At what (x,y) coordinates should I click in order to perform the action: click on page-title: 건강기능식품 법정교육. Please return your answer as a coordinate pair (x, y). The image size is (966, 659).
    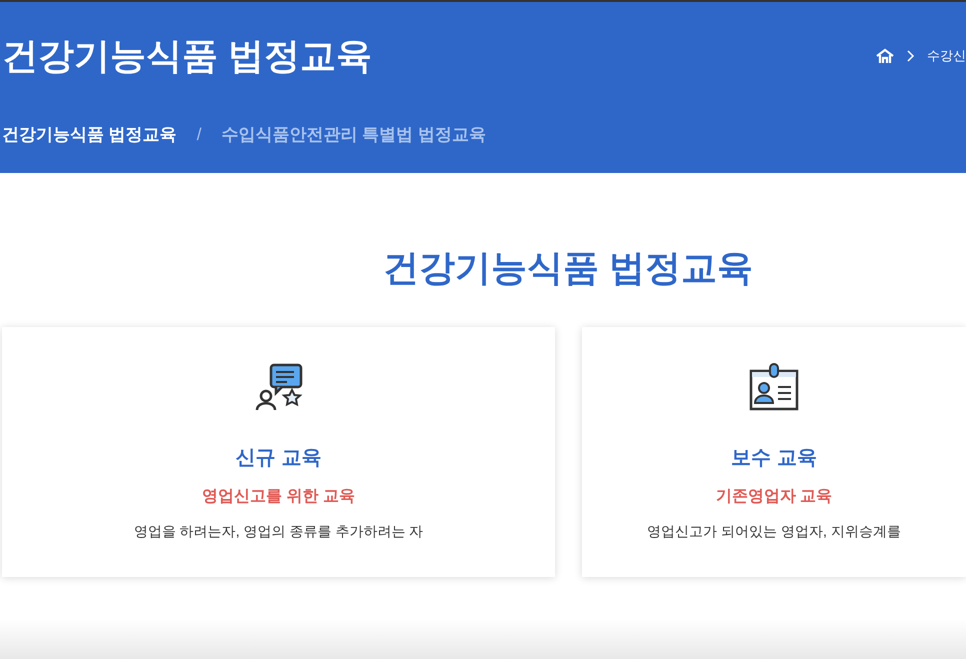
    Looking at the image, I should click on (187, 56).